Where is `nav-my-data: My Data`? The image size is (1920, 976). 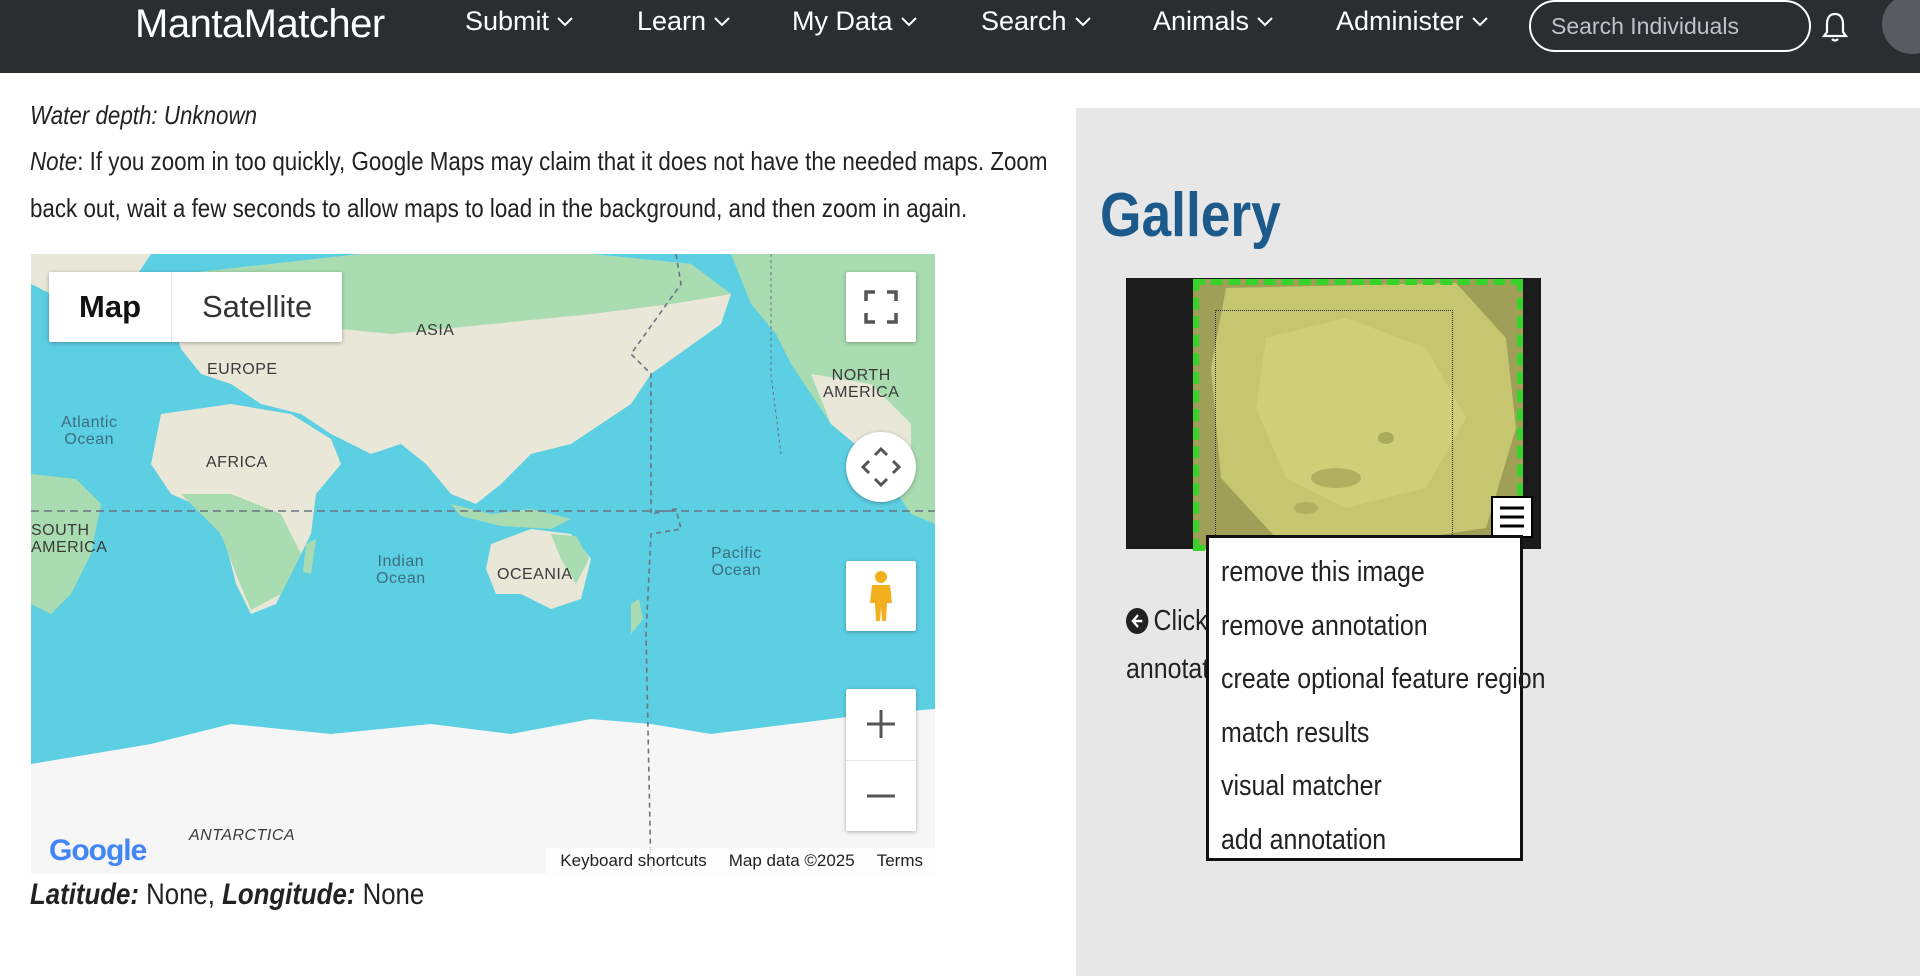 nav-my-data: My Data is located at coordinates (854, 21).